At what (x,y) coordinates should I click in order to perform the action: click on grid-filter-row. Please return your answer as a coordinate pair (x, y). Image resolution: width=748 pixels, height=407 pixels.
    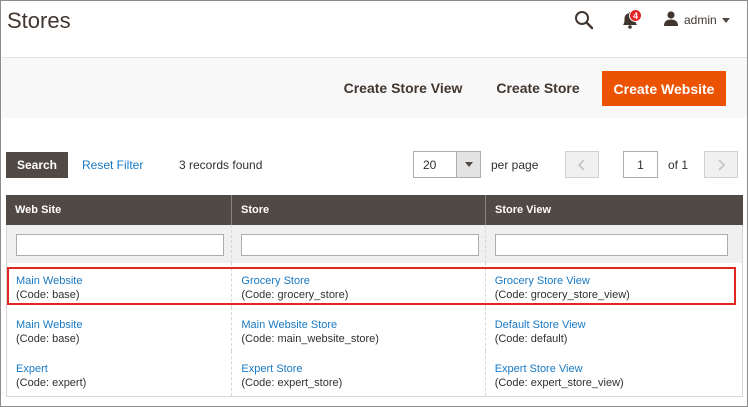
    Looking at the image, I should click on (374, 244).